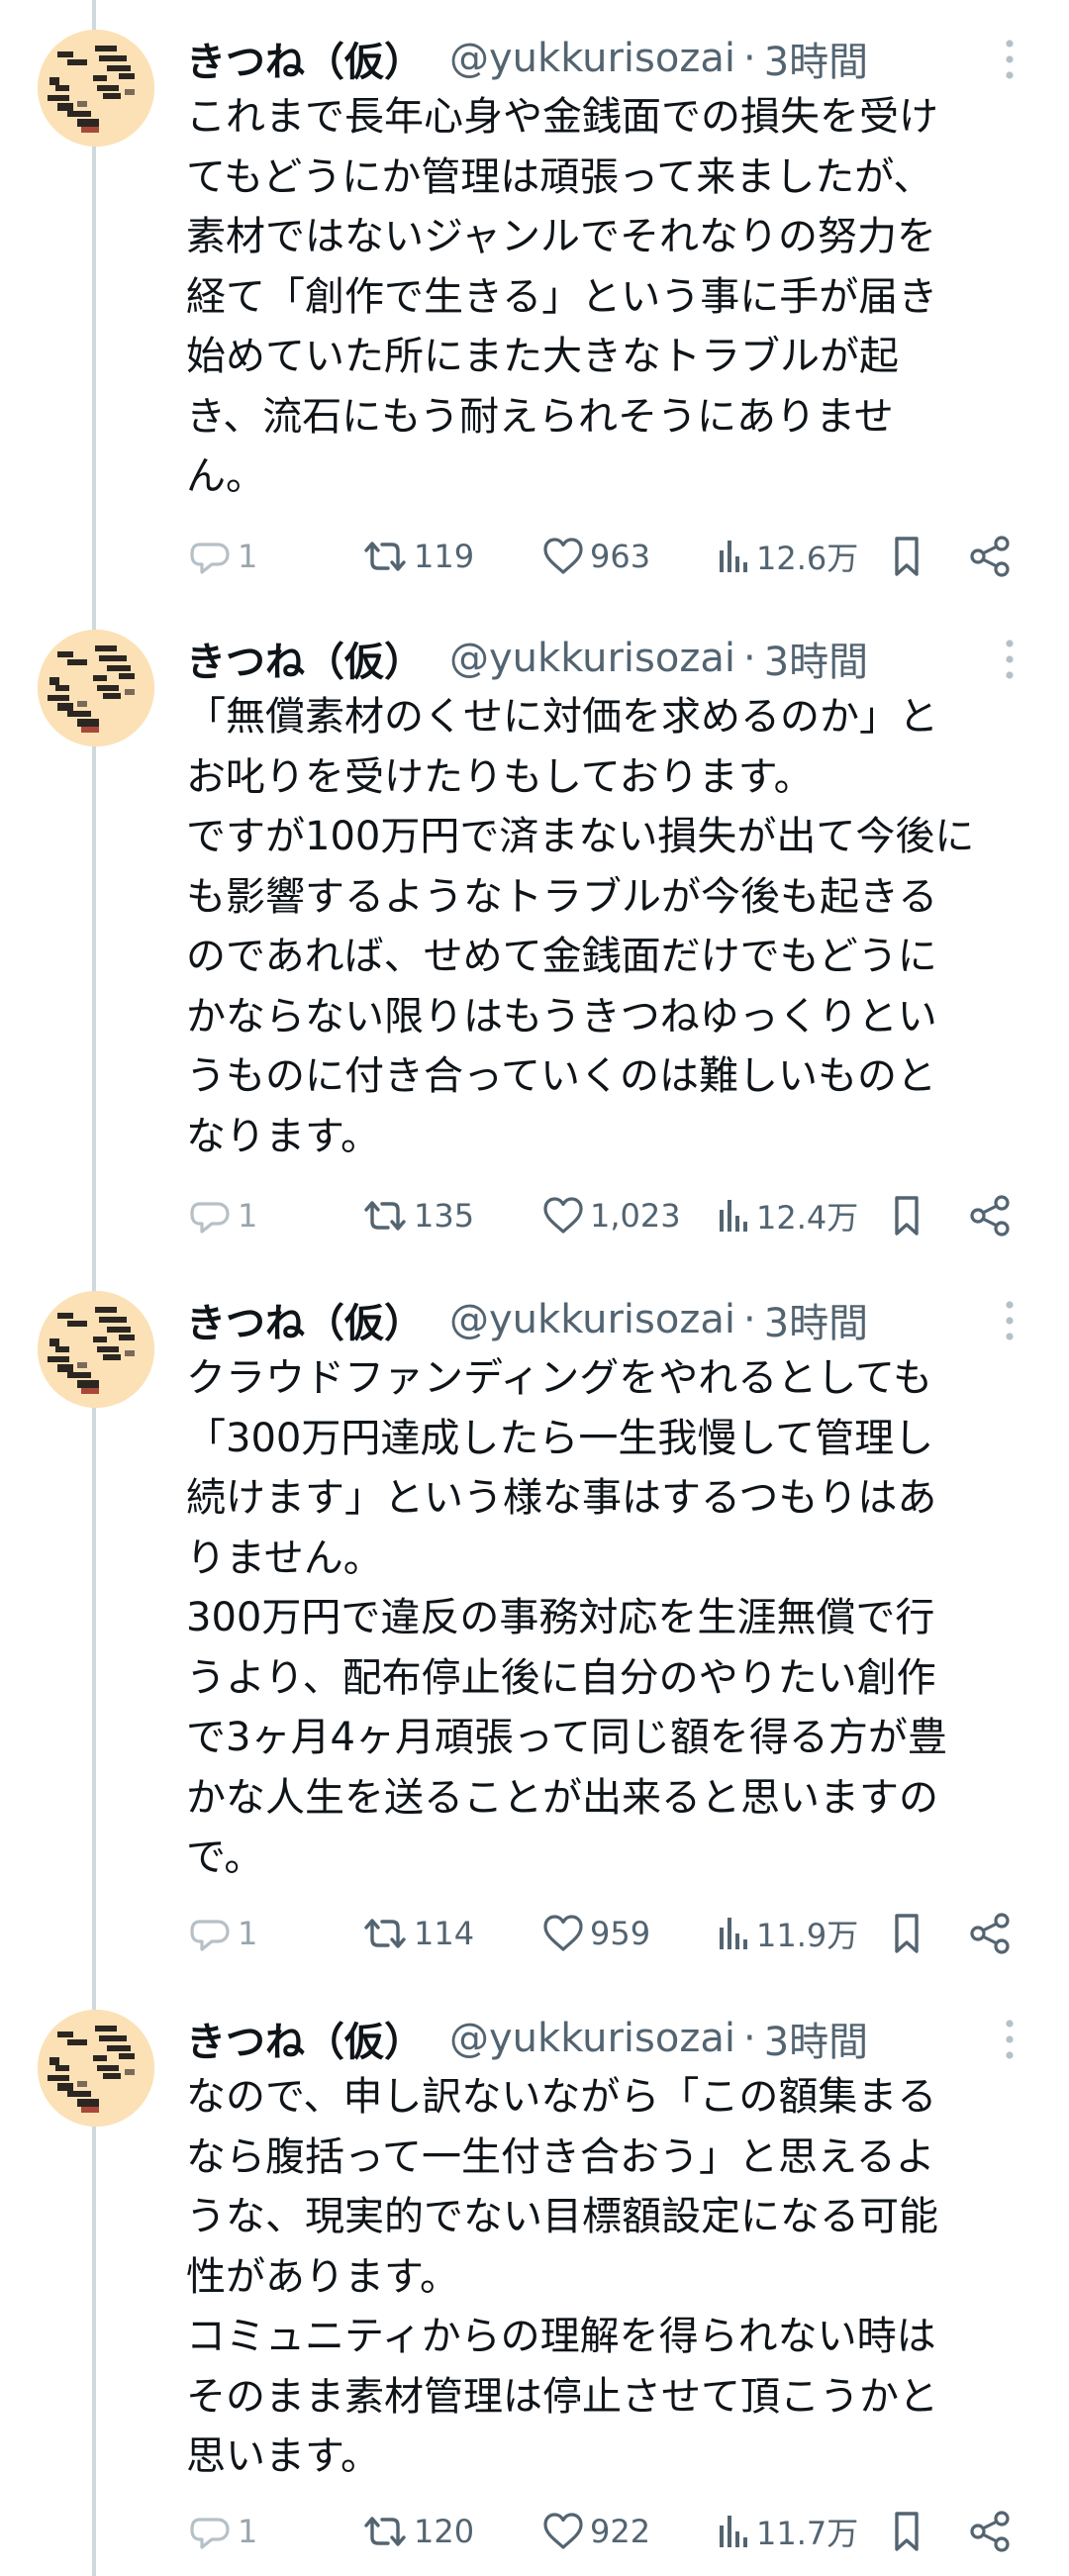  I want to click on thread-connector-line, so click(94, 1288).